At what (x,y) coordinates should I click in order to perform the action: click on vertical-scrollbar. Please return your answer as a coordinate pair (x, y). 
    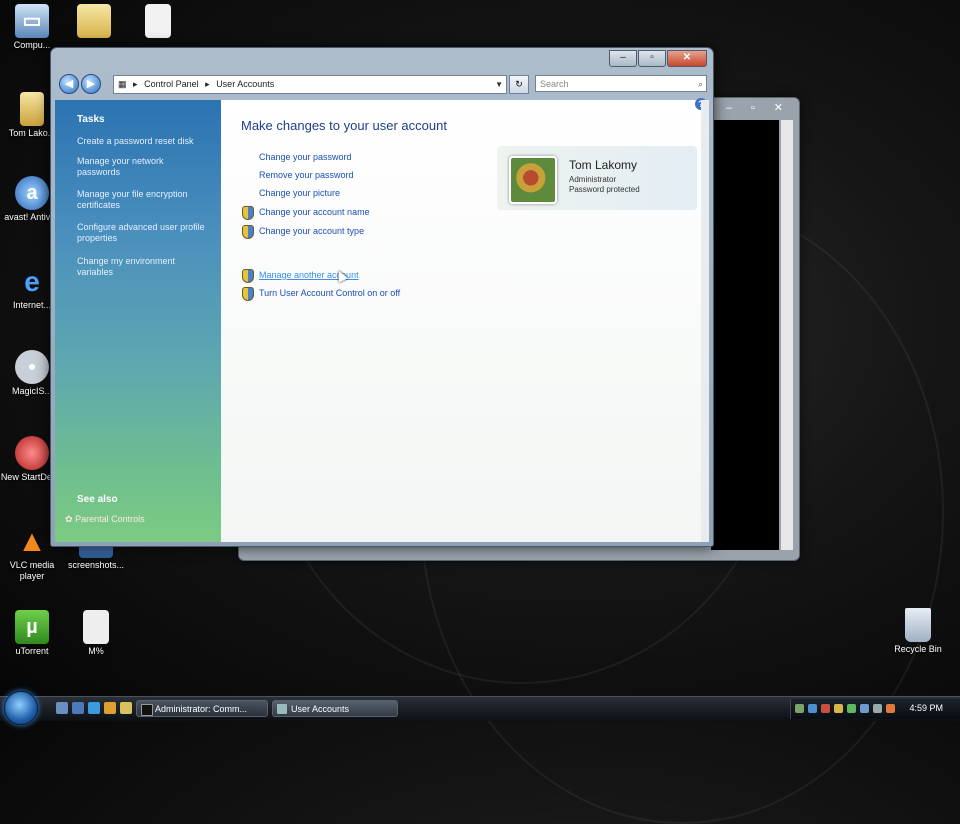
    Looking at the image, I should click on (705, 321).